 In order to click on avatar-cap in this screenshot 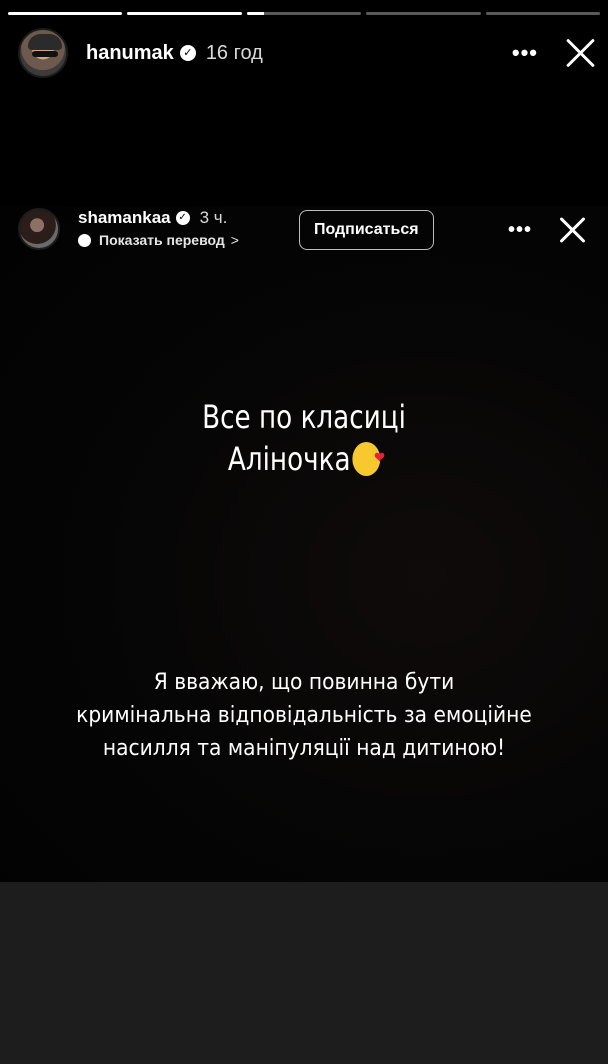, I will do `click(45, 42)`.